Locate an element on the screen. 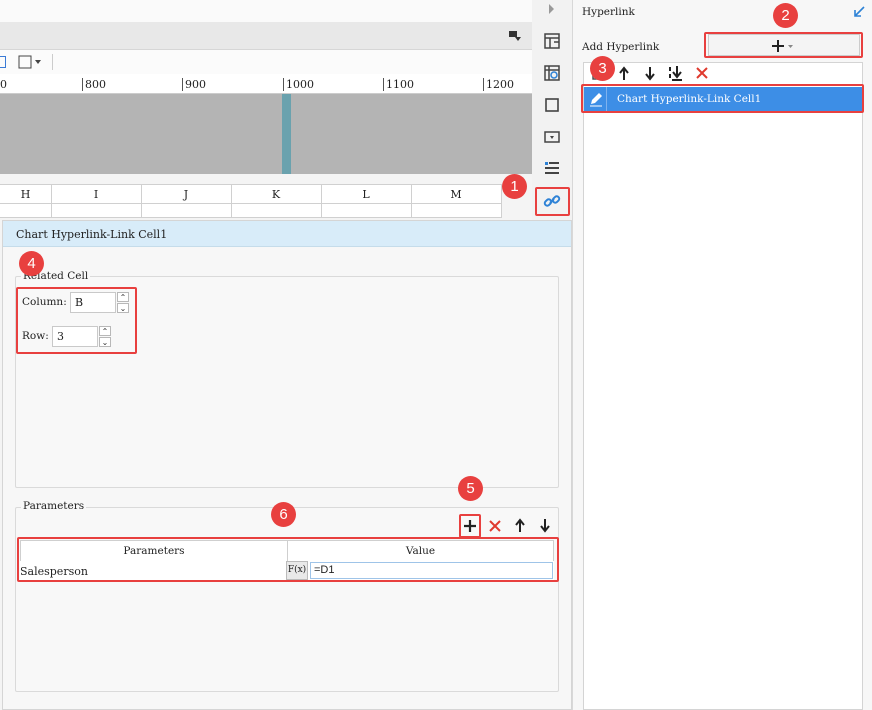 Image resolution: width=872 pixels, height=710 pixels. conditional-icon is located at coordinates (552, 169).